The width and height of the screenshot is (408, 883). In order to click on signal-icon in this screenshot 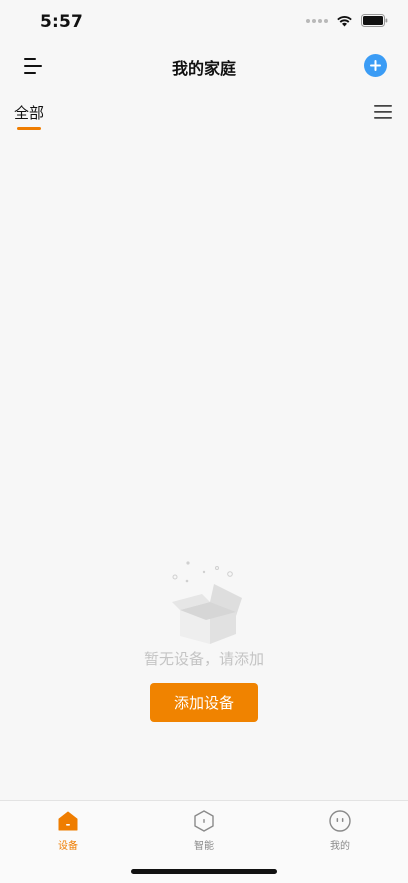, I will do `click(317, 20)`.